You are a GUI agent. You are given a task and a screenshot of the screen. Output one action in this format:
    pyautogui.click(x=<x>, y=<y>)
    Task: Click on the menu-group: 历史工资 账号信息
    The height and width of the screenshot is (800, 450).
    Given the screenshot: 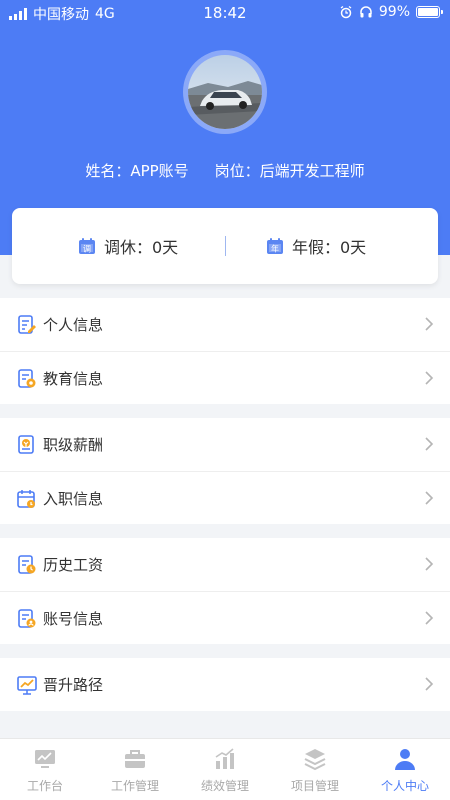 What is the action you would take?
    pyautogui.click(x=225, y=591)
    